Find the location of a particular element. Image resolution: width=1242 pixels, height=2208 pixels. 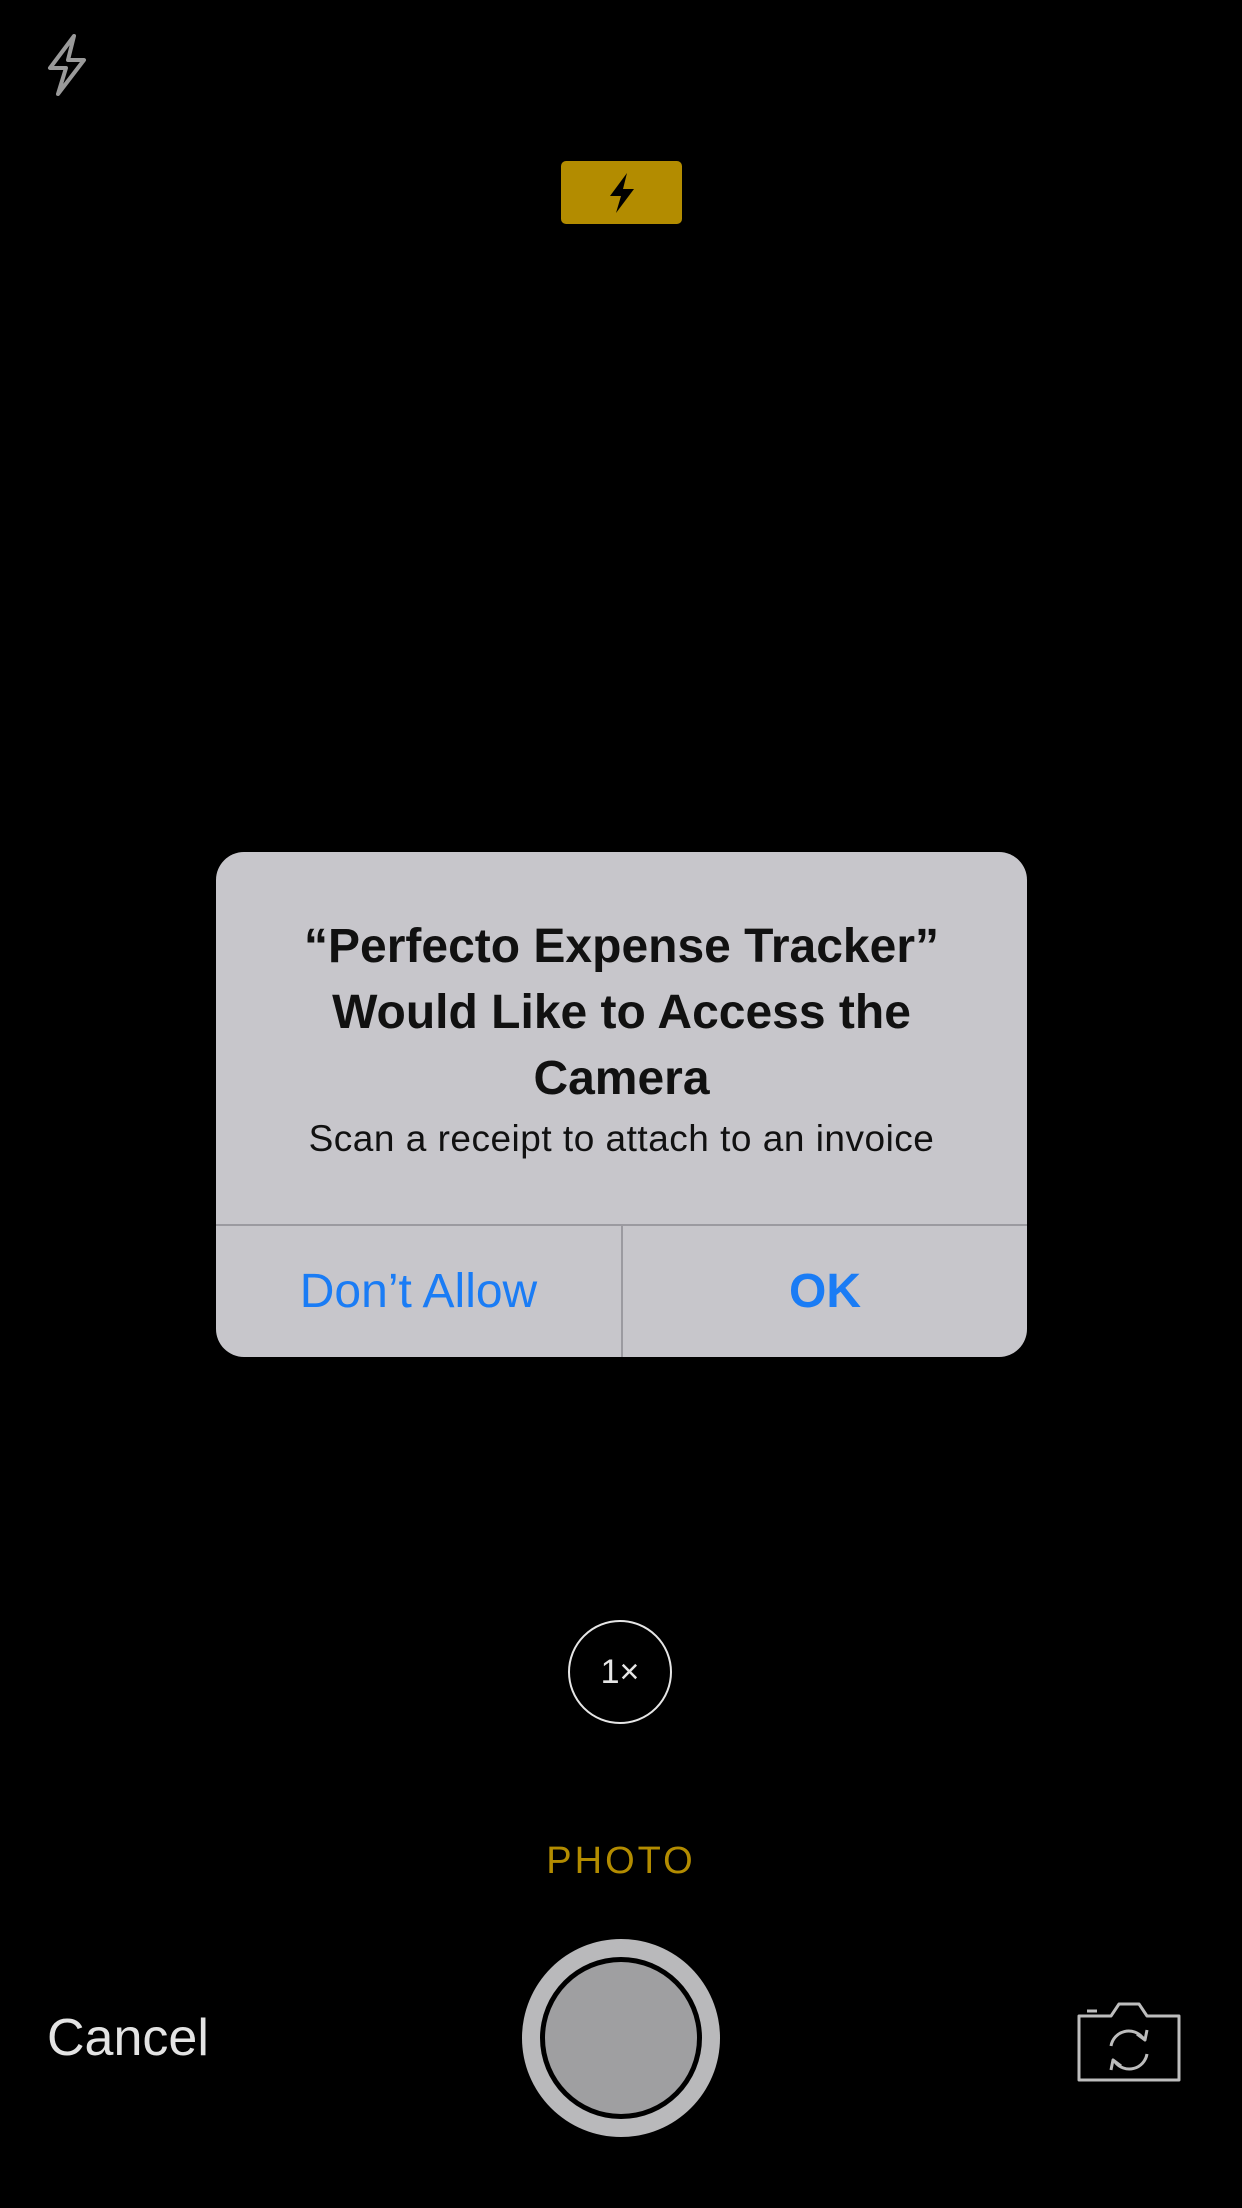

flash-indicator is located at coordinates (621, 192).